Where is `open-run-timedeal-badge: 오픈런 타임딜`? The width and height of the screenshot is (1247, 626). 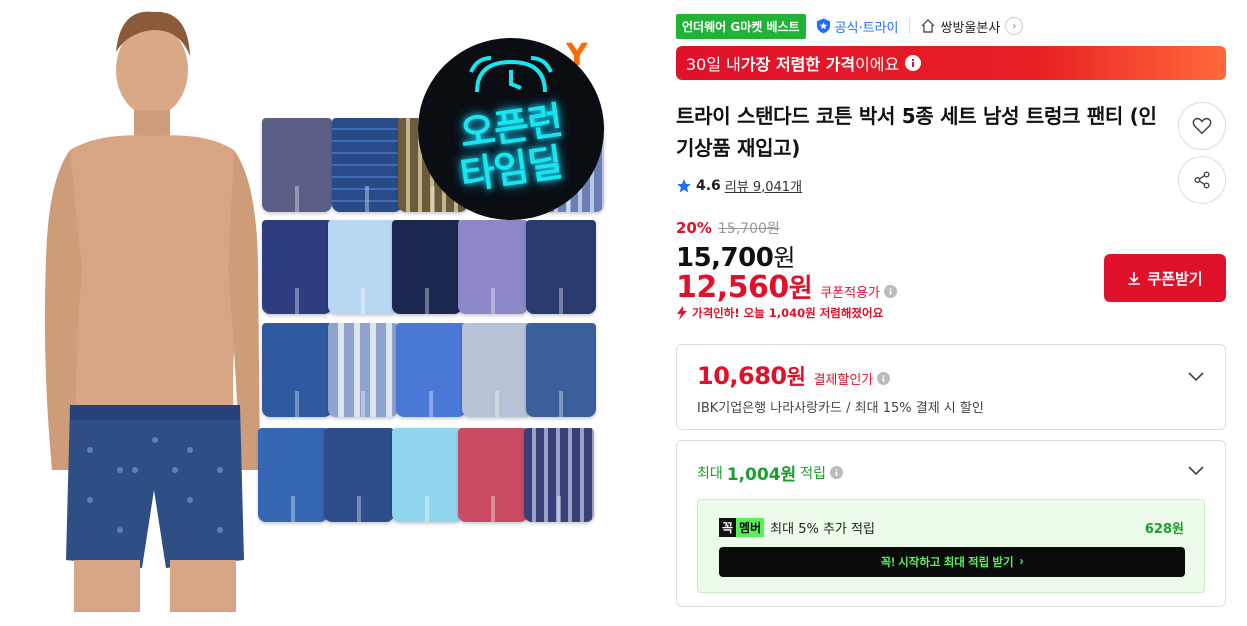 open-run-timedeal-badge: 오픈런 타임딜 is located at coordinates (511, 129).